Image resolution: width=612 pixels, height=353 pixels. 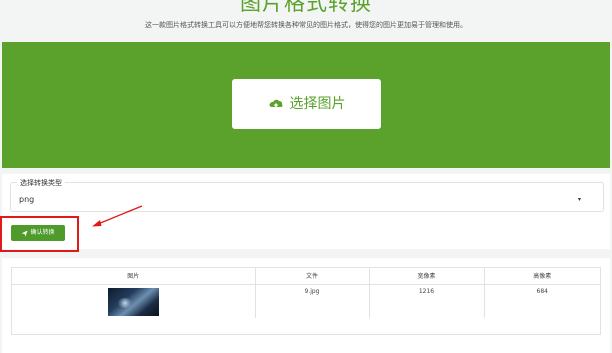 I want to click on table-row: 9.jpg 1216 684, so click(x=306, y=301).